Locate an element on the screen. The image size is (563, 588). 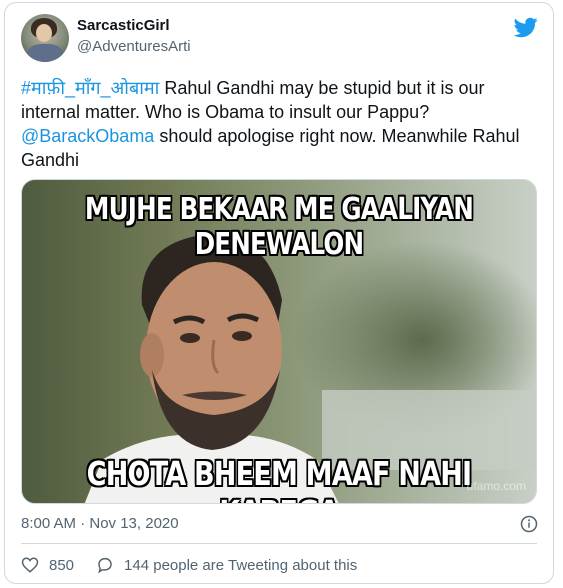
like-count: 850 is located at coordinates (62, 565).